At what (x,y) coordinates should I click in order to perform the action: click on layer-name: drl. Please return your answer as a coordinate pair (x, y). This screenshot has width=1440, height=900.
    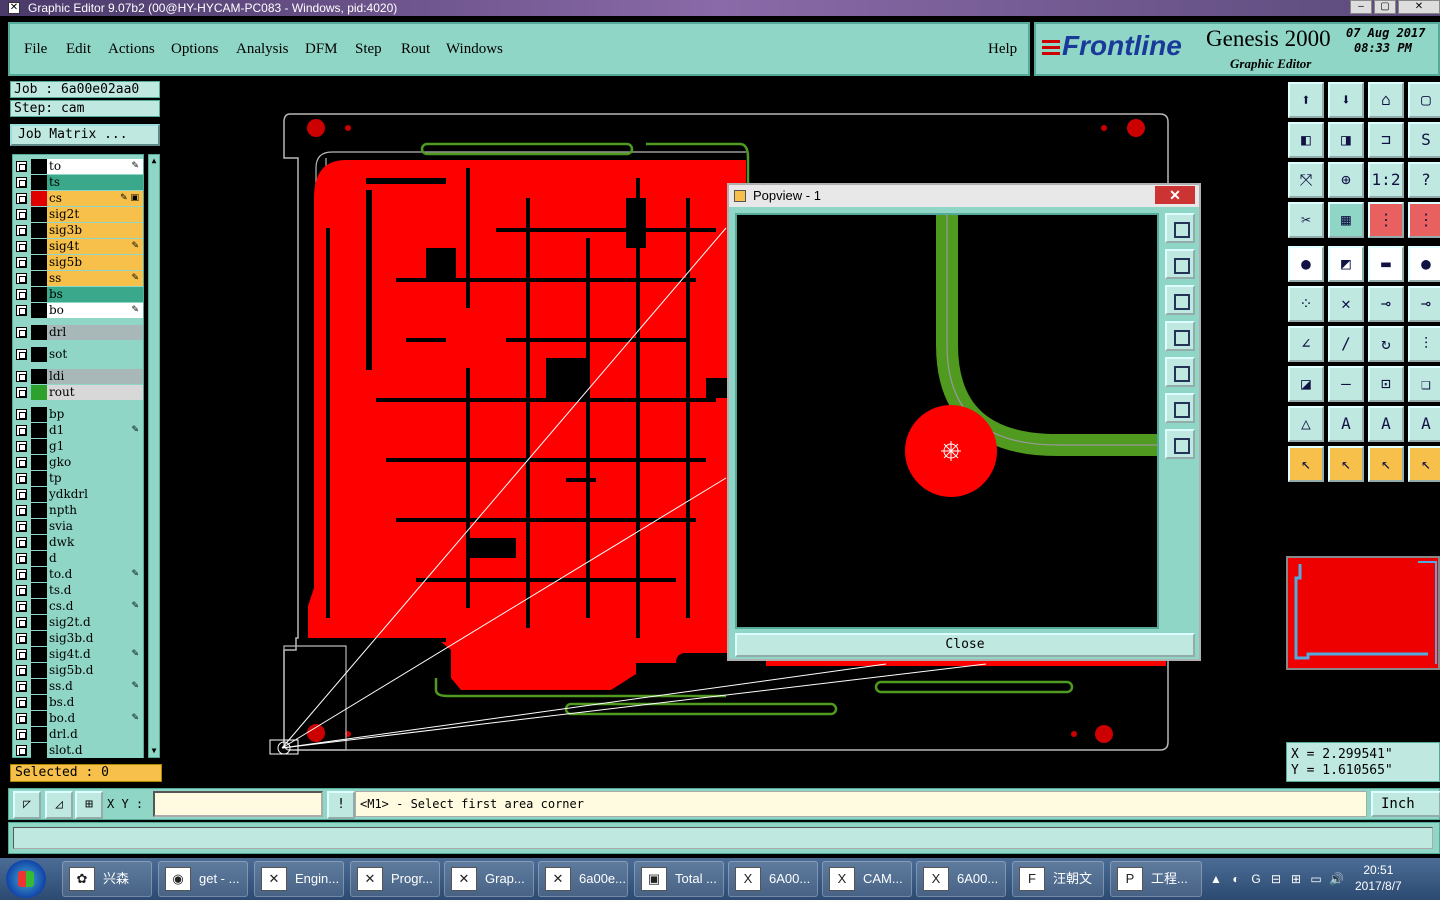
    Looking at the image, I should click on (95, 332).